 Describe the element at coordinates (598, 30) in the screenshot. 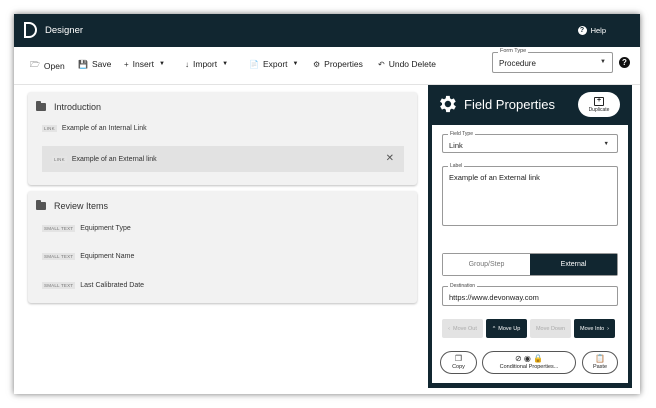

I see `help-label: Help` at that location.